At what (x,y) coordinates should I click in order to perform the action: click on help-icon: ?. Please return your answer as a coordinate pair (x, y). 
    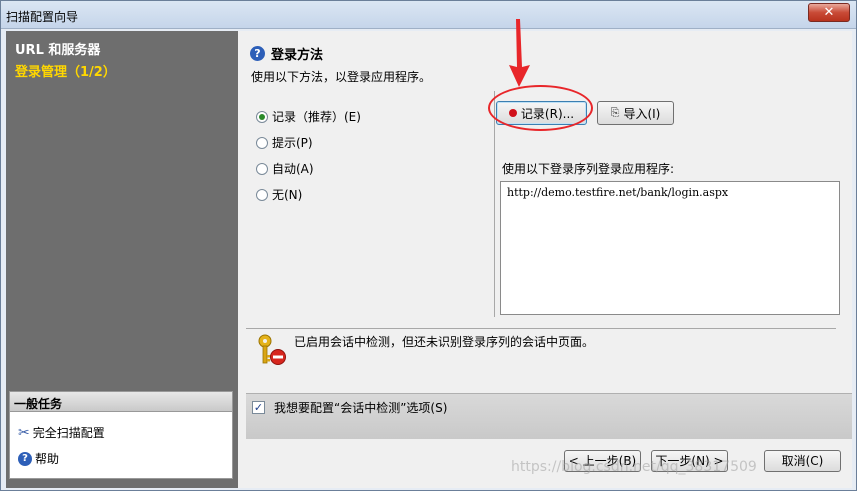
    Looking at the image, I should click on (25, 458).